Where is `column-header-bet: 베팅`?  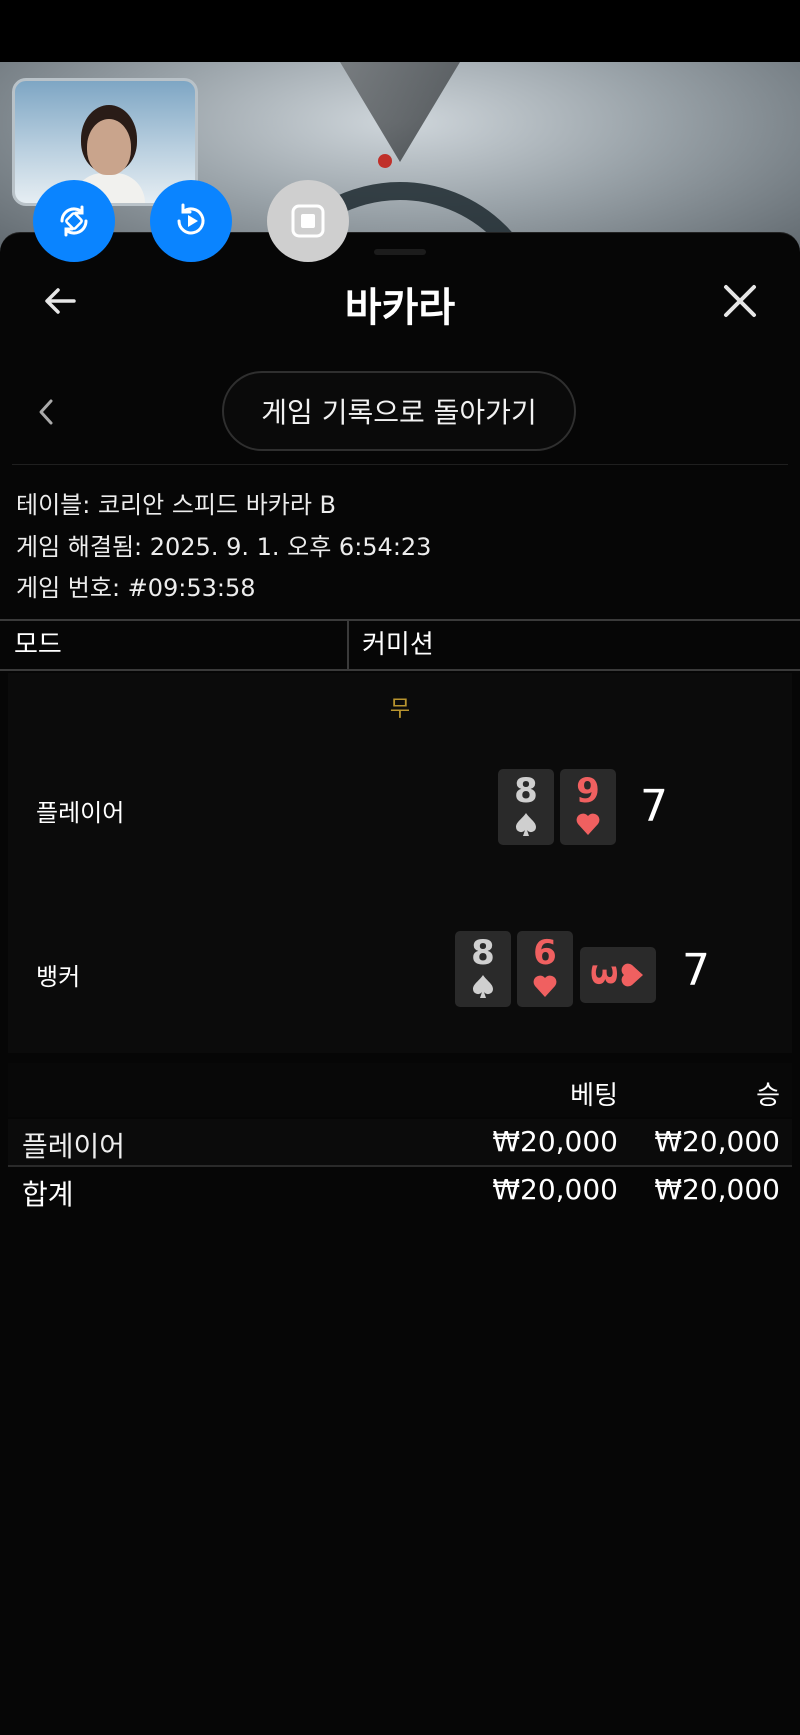 column-header-bet: 베팅 is located at coordinates (594, 1096).